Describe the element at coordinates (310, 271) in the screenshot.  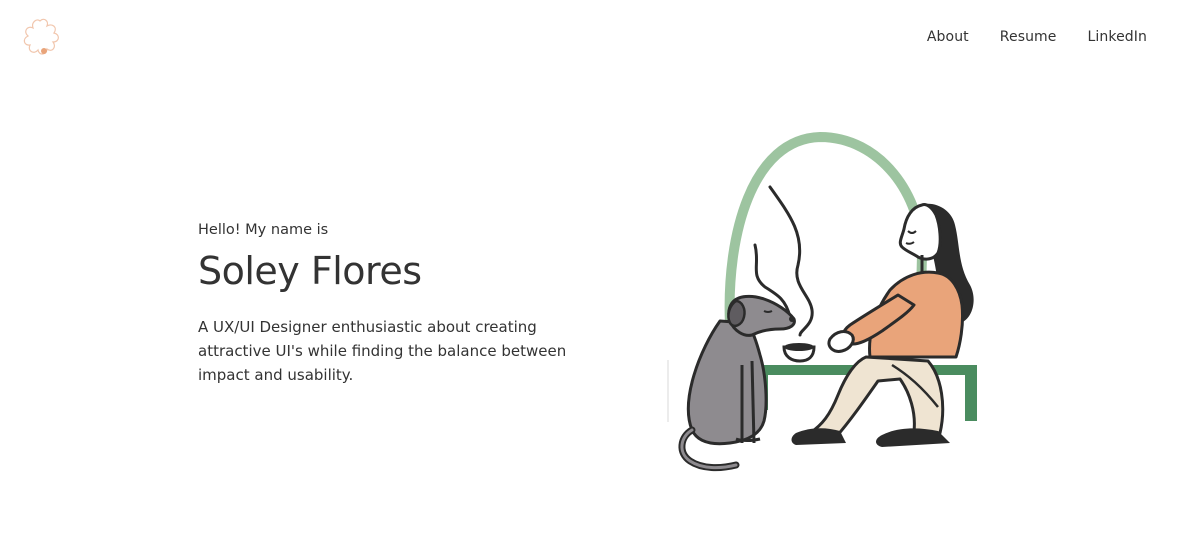
I see `hero-name: Soley Flores` at that location.